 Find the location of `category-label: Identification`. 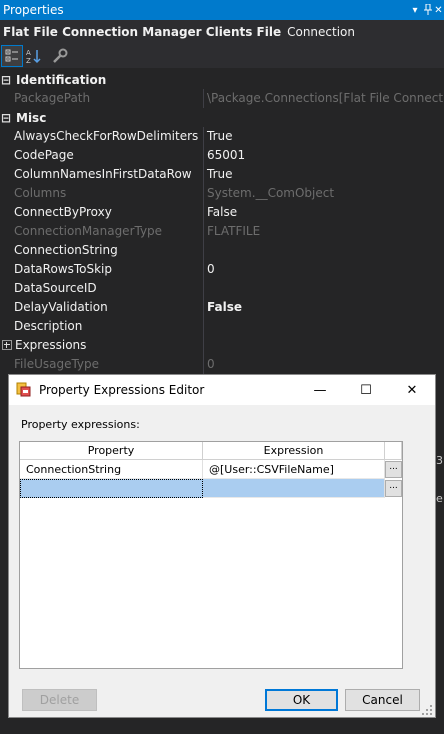

category-label: Identification is located at coordinates (61, 79).